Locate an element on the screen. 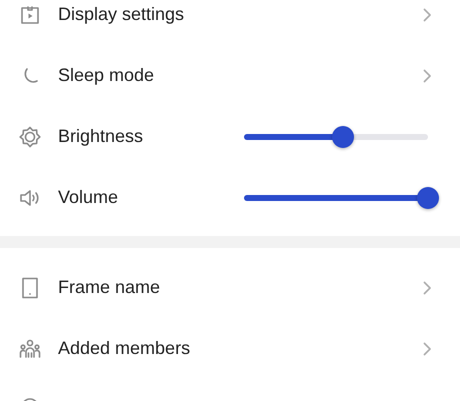 The height and width of the screenshot is (401, 460). setting-label: Sleep mode is located at coordinates (106, 75).